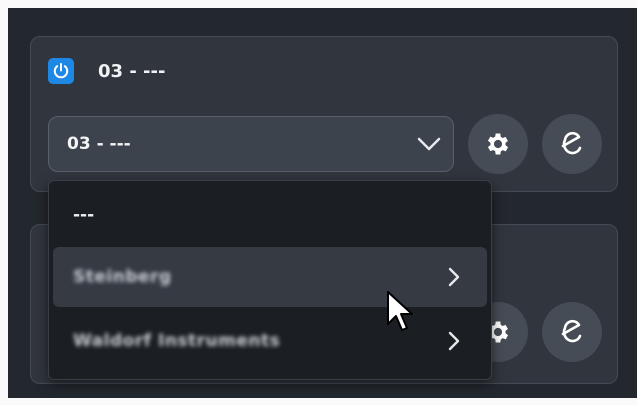 This screenshot has height=405, width=637. Describe the element at coordinates (99, 144) in the screenshot. I see `select-value: 03 - ---` at that location.